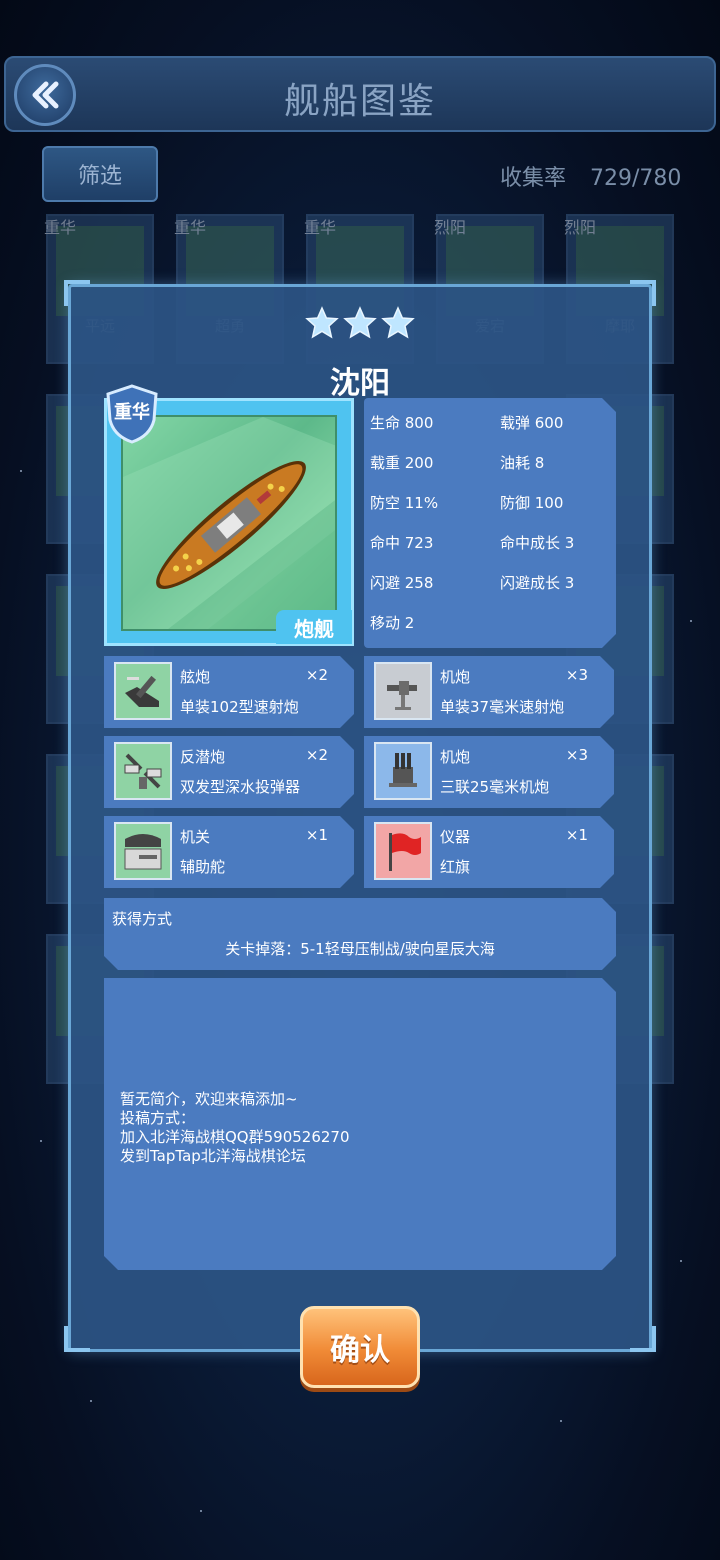  I want to click on stat-defense: 防御 100, so click(532, 503).